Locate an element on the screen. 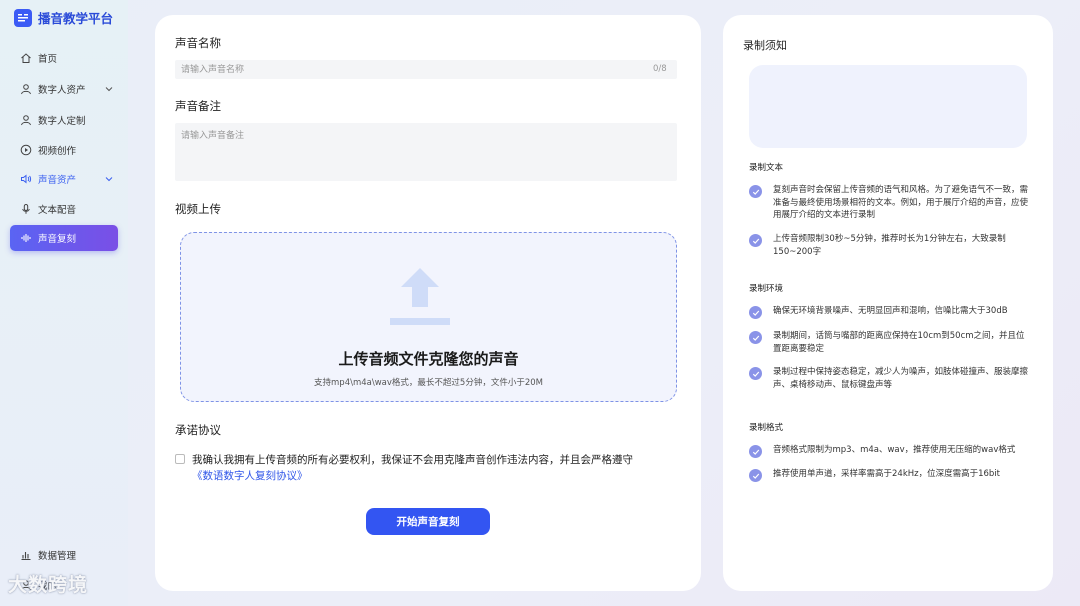  sidebar-item-label: 视频创作 is located at coordinates (57, 151).